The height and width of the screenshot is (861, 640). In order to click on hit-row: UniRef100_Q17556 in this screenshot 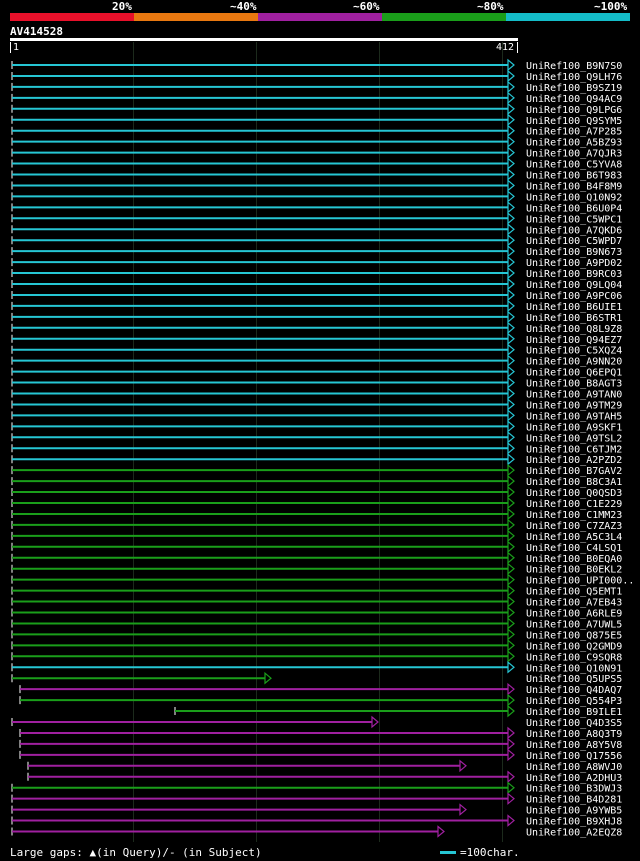, I will do `click(320, 755)`.